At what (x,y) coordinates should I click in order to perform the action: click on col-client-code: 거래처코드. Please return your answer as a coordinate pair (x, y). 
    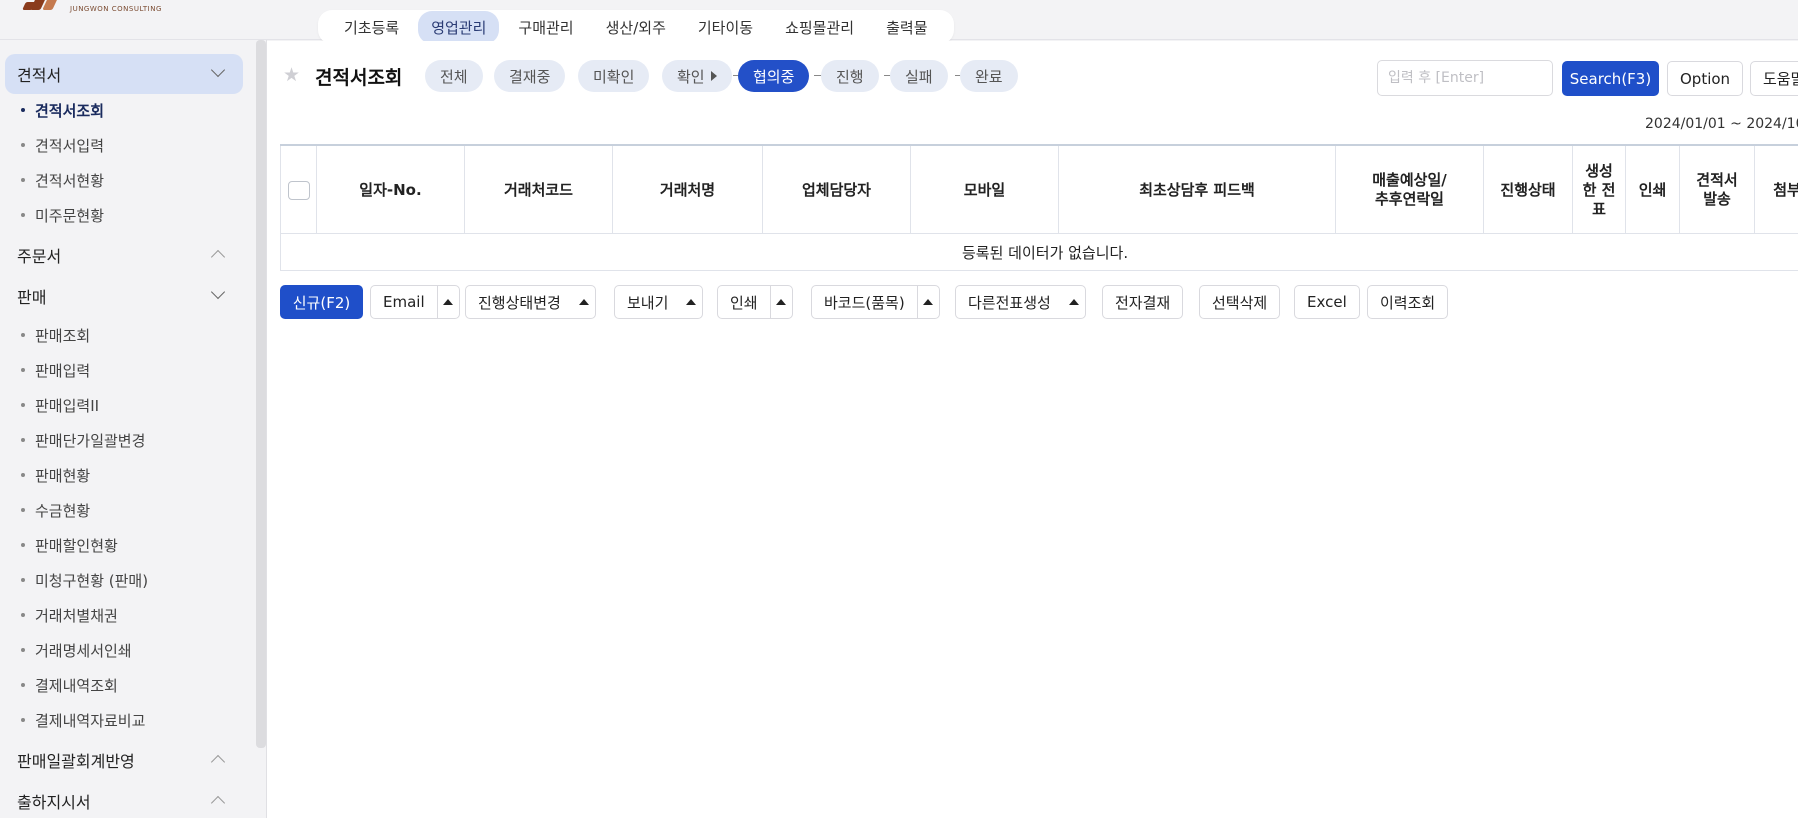
    Looking at the image, I should click on (539, 190).